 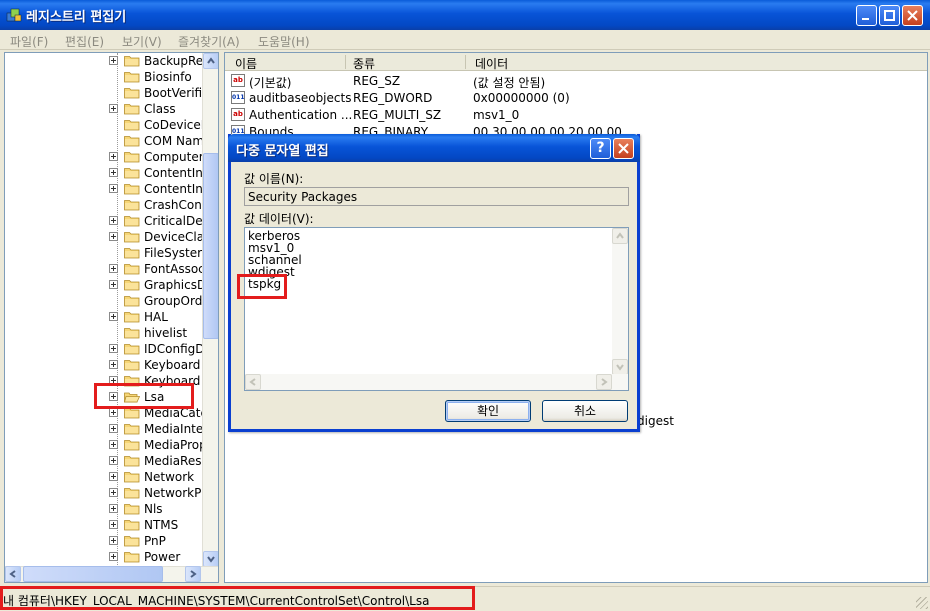 I want to click on background-list-text: digest, so click(x=655, y=421).